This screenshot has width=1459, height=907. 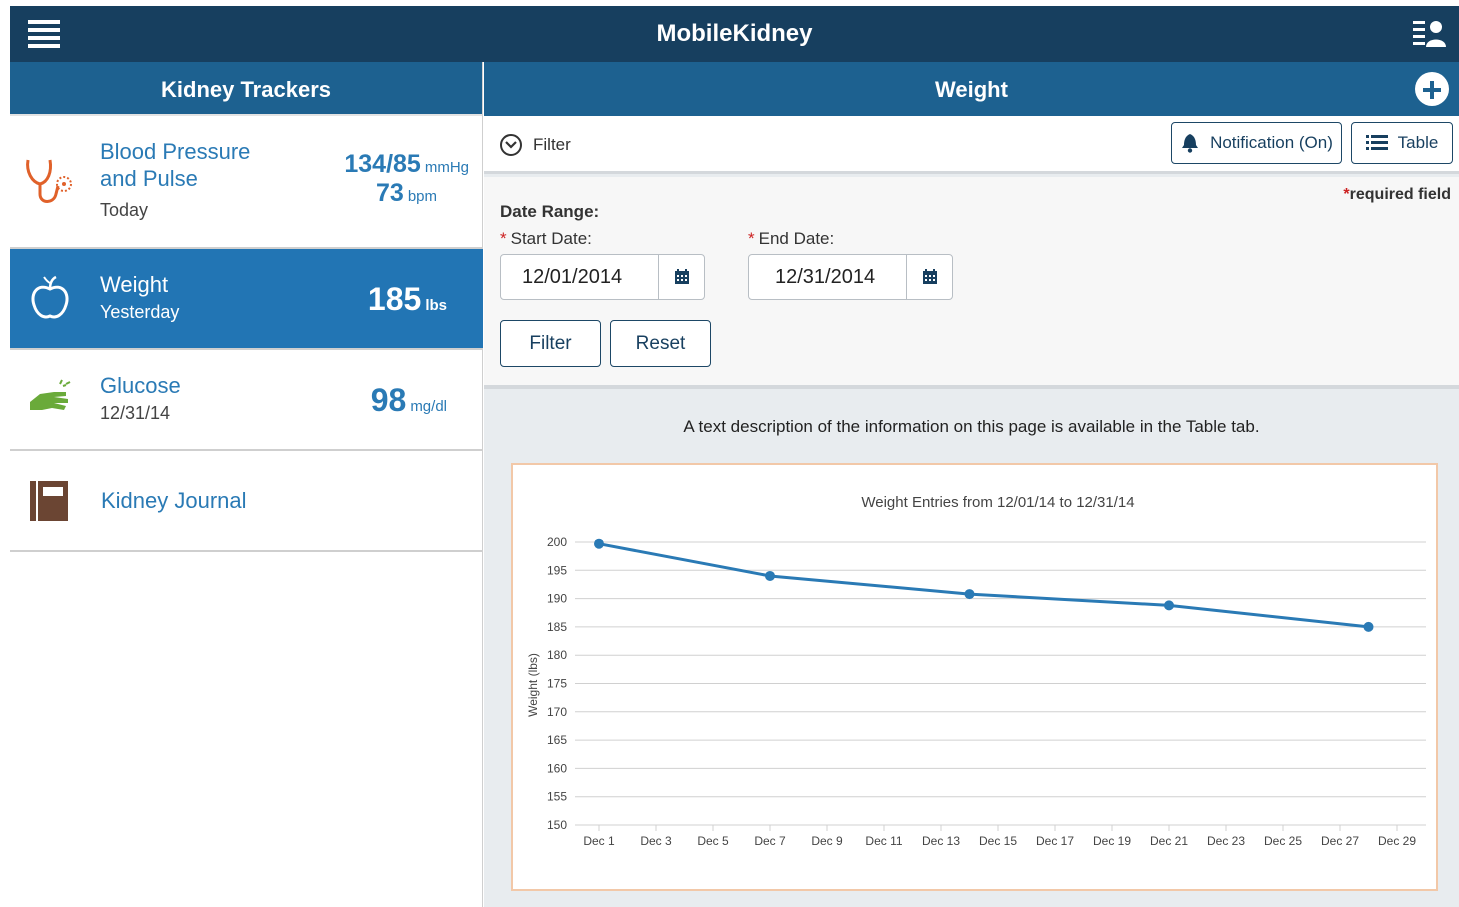 I want to click on add-entry-button, so click(x=1432, y=89).